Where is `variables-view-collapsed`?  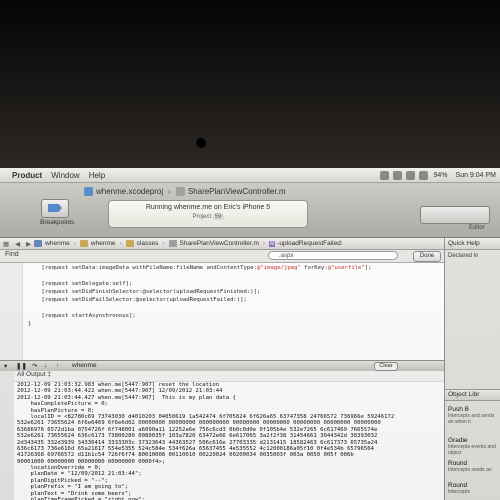 variables-view-collapsed is located at coordinates (7, 435).